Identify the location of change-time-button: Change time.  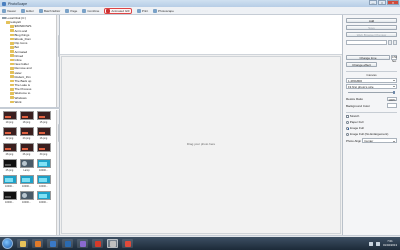
(368, 57).